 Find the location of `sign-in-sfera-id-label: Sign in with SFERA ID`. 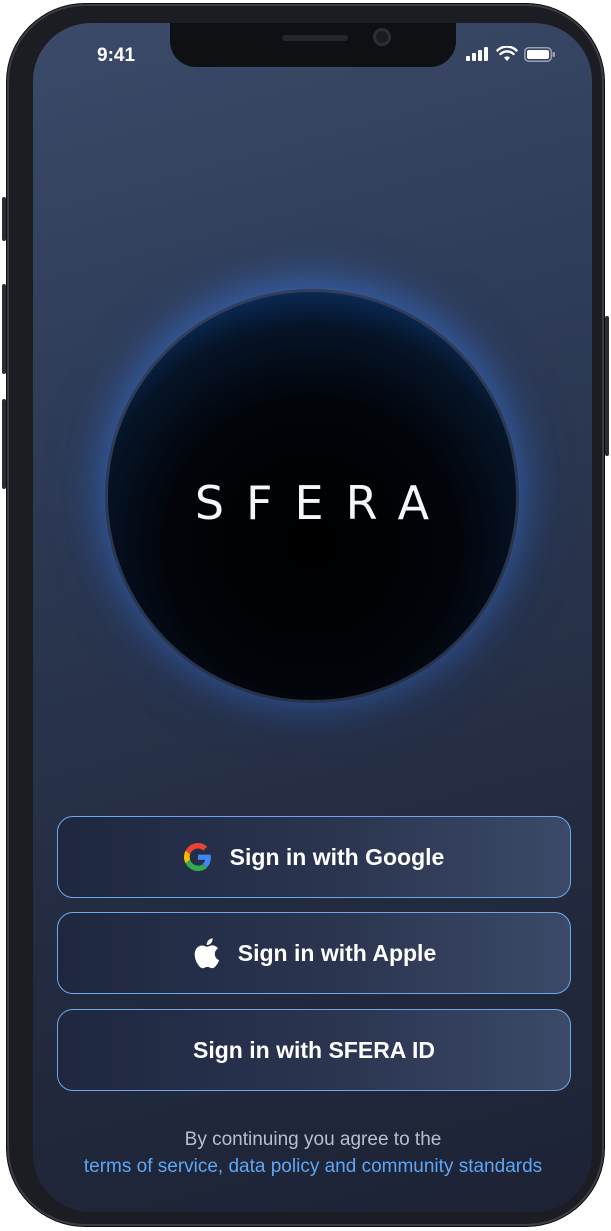

sign-in-sfera-id-label: Sign in with SFERA ID is located at coordinates (314, 1049).